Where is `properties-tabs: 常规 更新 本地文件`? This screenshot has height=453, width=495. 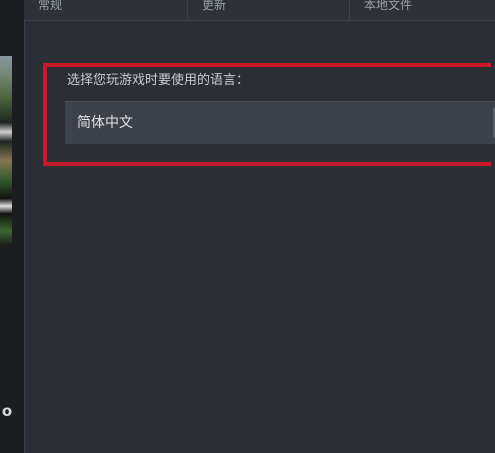 properties-tabs: 常规 更新 本地文件 is located at coordinates (259, 10).